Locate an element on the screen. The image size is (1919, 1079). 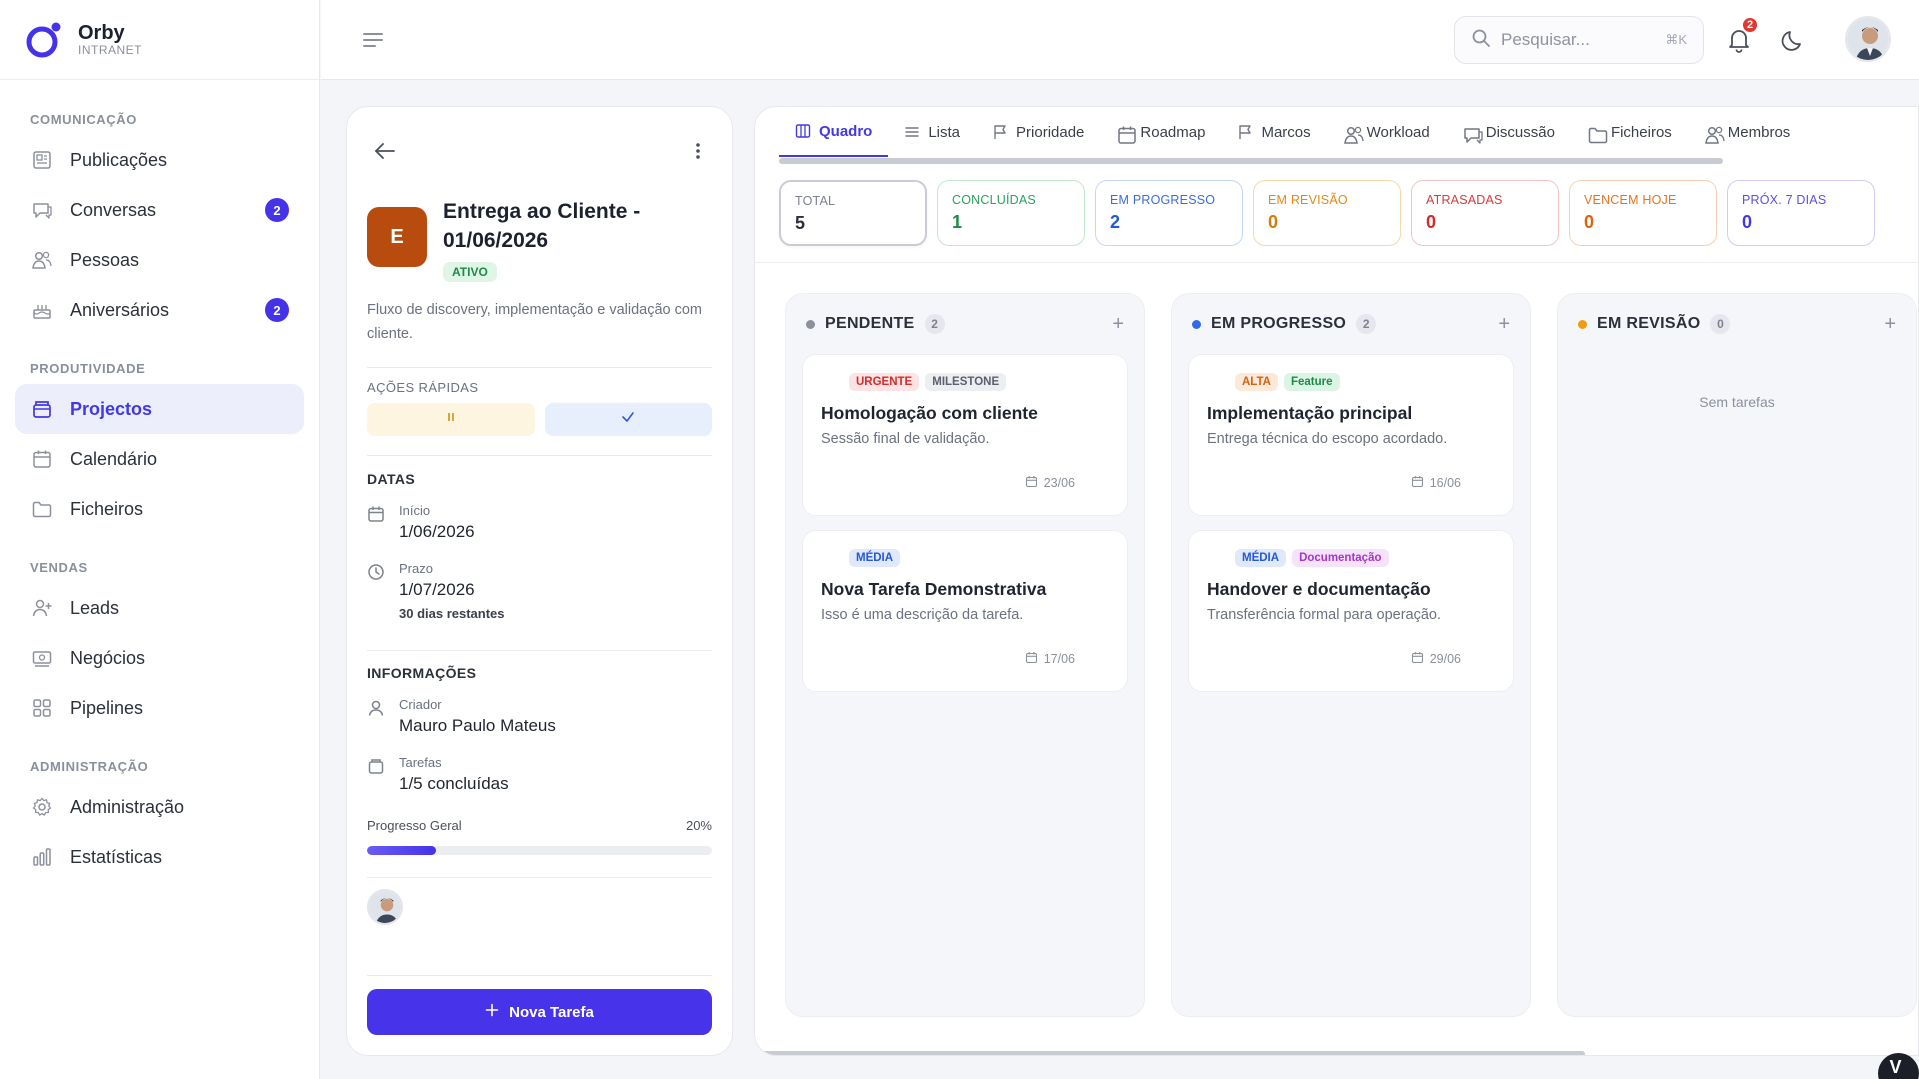
sidebar-item-publicacoes: Publicações is located at coordinates (159, 160).